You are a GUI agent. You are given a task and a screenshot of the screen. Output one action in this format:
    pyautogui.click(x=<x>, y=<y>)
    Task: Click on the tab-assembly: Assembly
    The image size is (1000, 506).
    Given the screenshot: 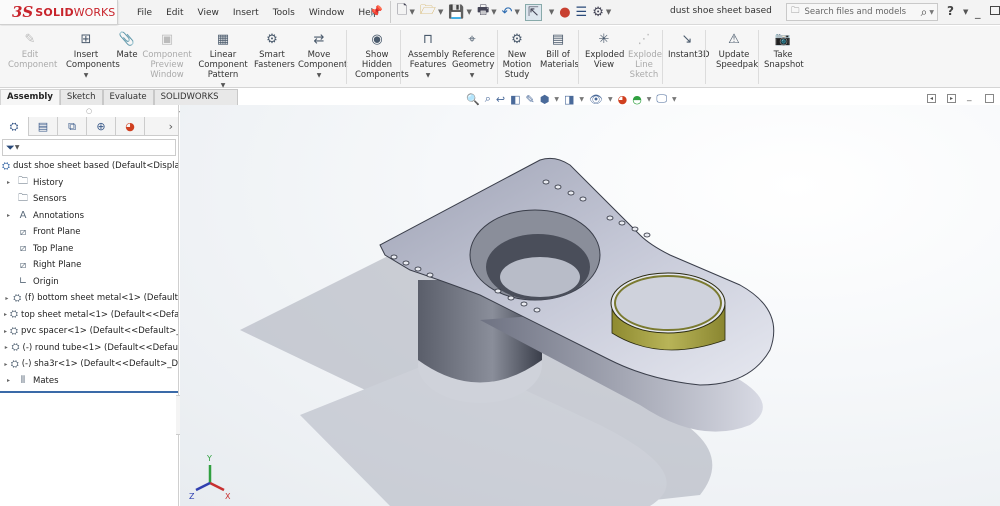 What is the action you would take?
    pyautogui.click(x=30, y=97)
    